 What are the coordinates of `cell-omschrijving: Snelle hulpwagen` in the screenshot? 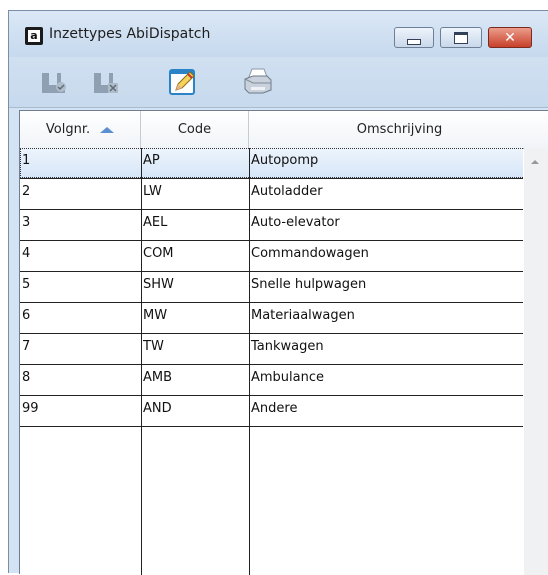 It's located at (309, 284).